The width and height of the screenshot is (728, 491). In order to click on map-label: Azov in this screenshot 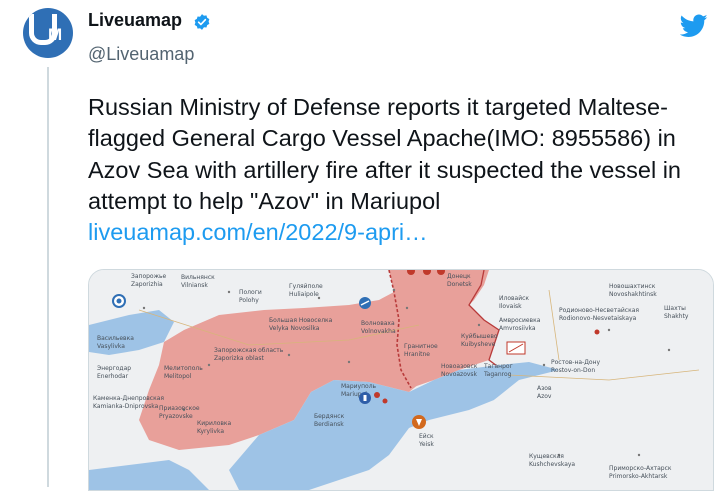, I will do `click(544, 396)`.